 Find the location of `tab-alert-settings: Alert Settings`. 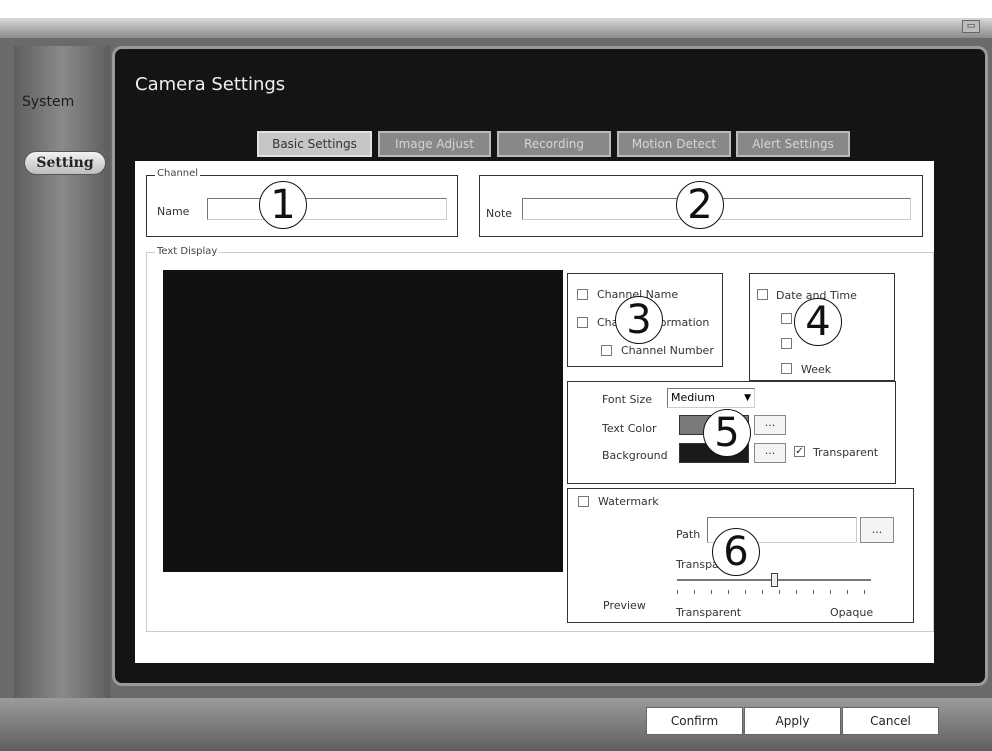

tab-alert-settings: Alert Settings is located at coordinates (793, 144).